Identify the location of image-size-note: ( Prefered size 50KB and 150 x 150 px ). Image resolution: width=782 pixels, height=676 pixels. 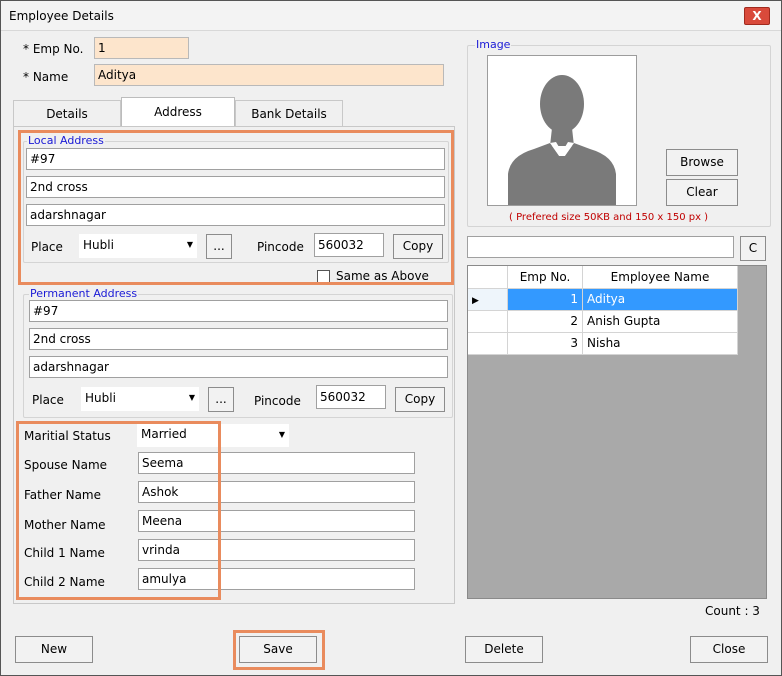
(609, 217).